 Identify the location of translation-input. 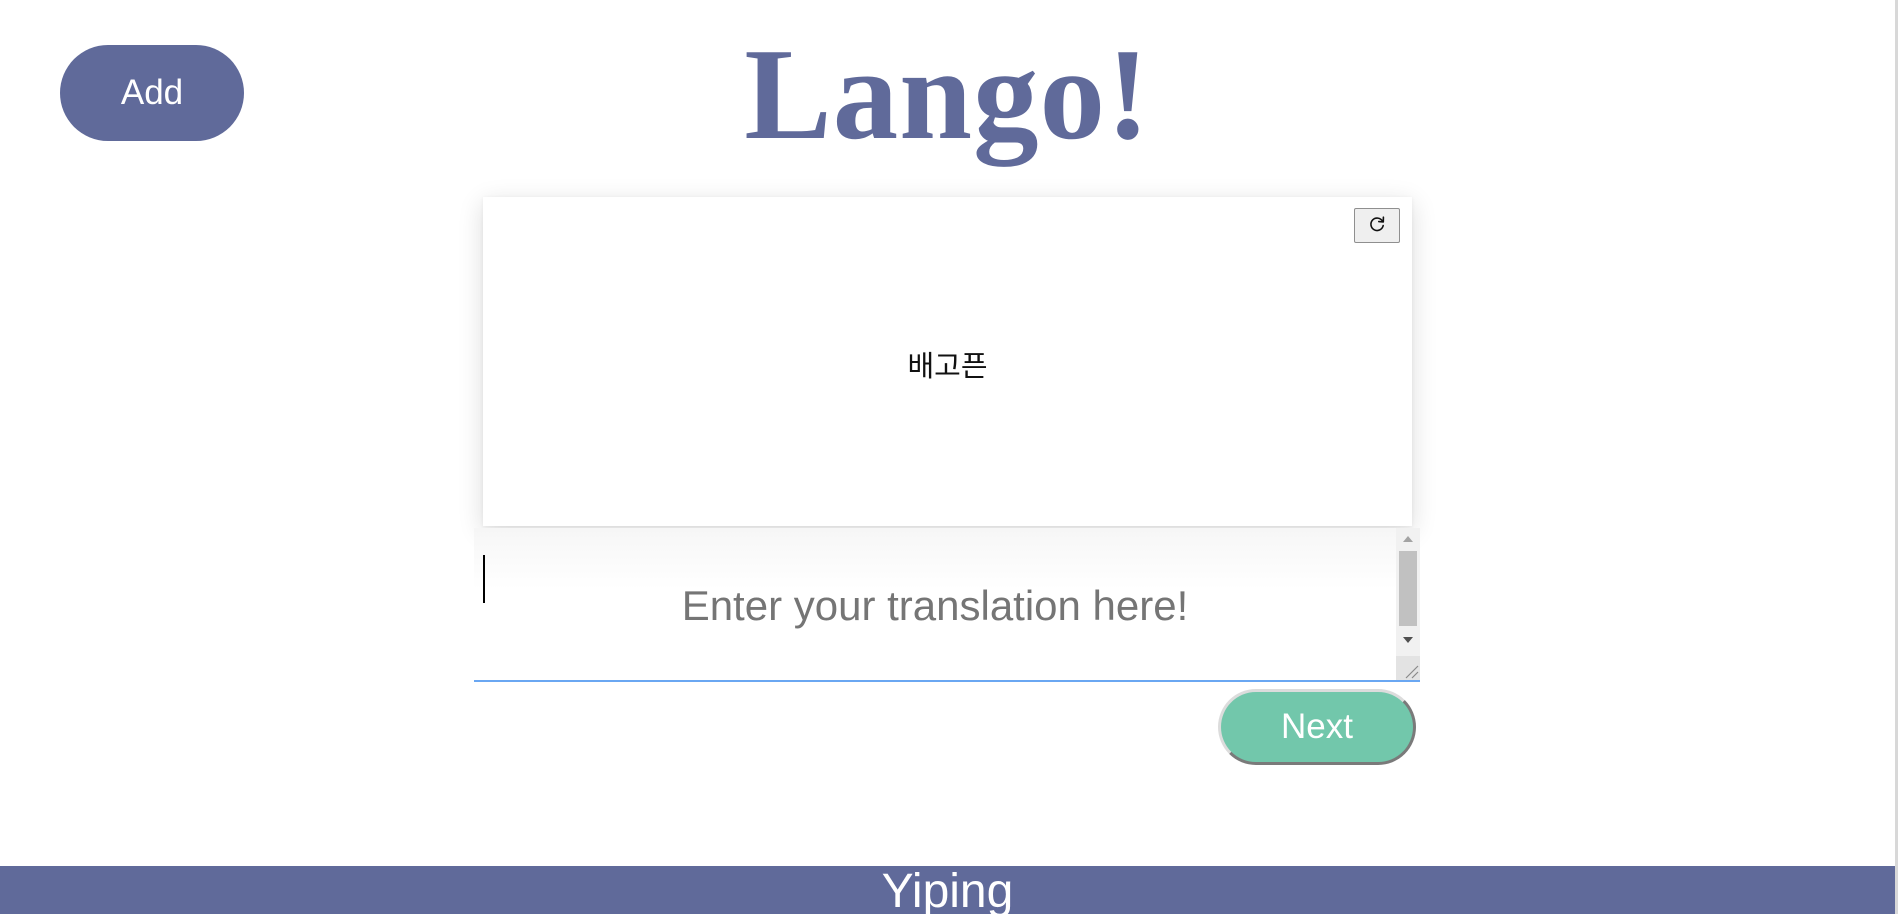
(935, 604).